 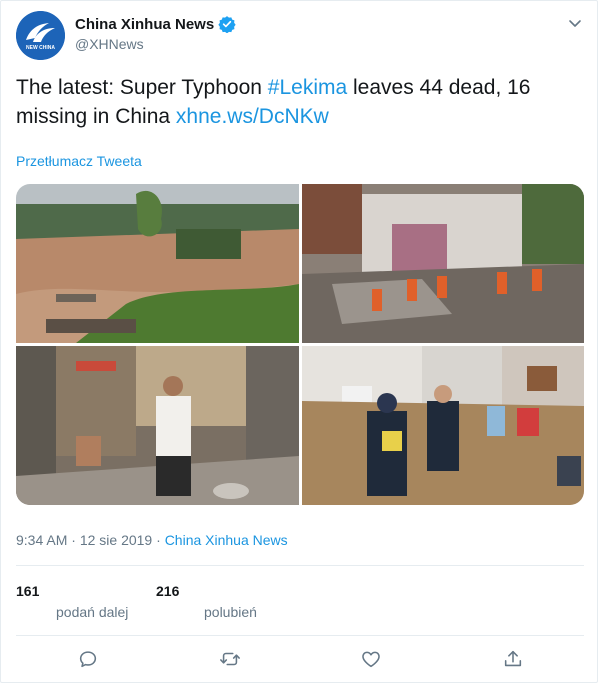 I want to click on heart-icon, so click(x=371, y=659).